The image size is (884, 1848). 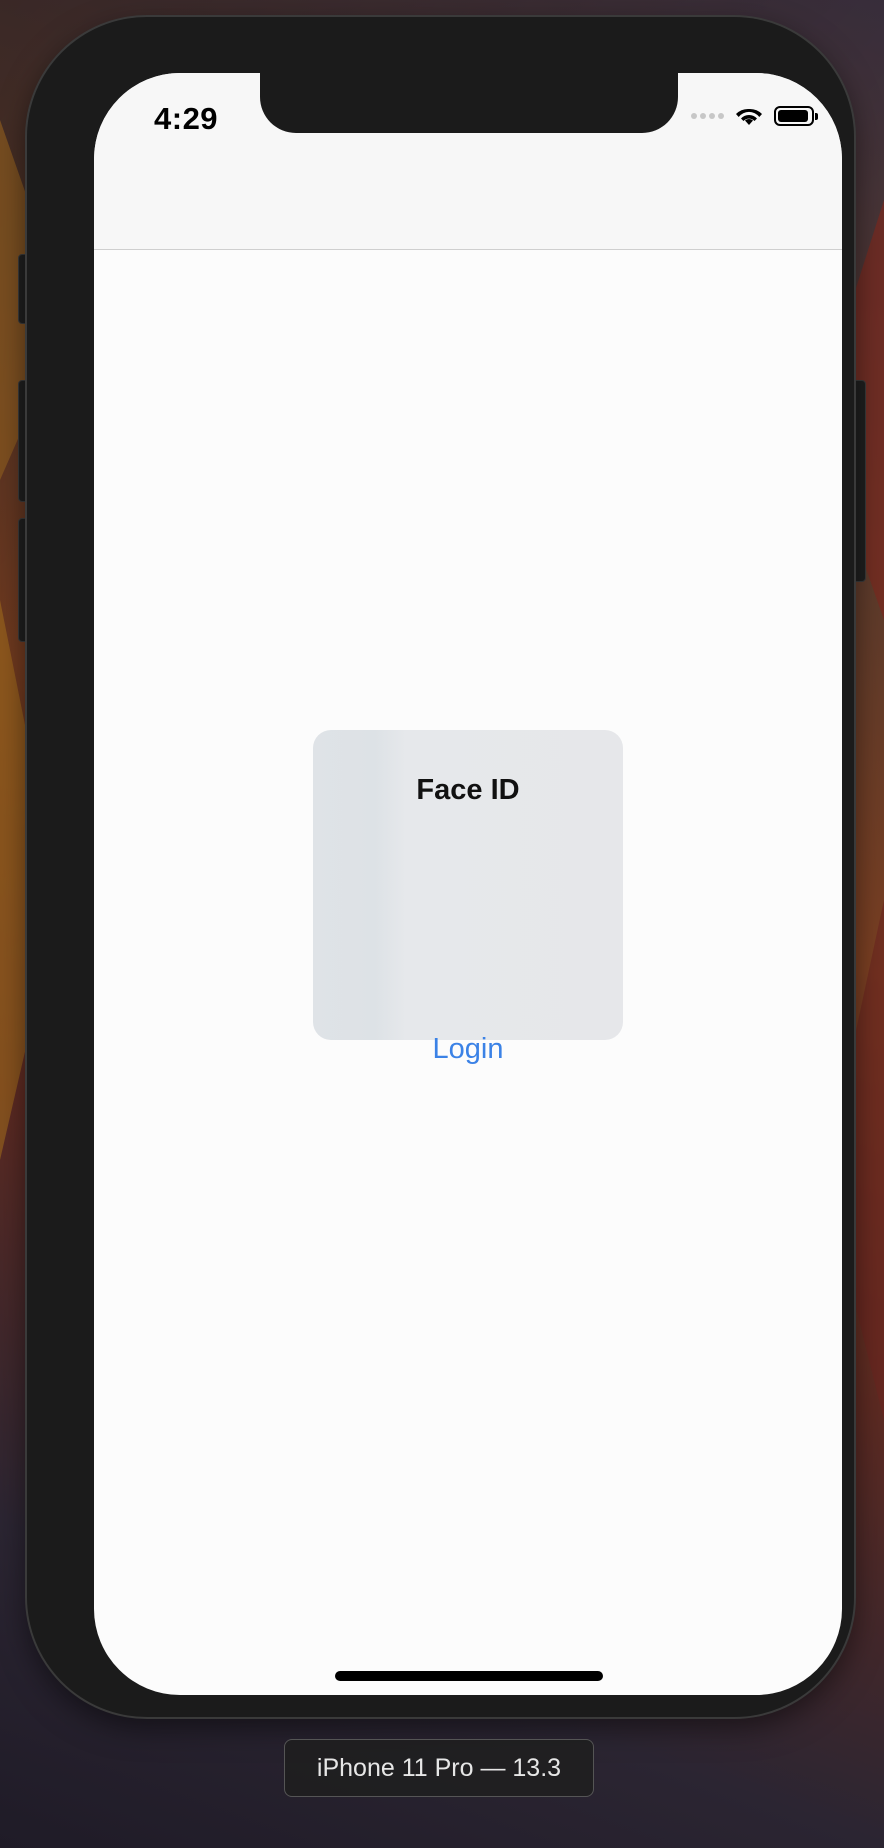 What do you see at coordinates (859, 481) in the screenshot?
I see `power-button` at bounding box center [859, 481].